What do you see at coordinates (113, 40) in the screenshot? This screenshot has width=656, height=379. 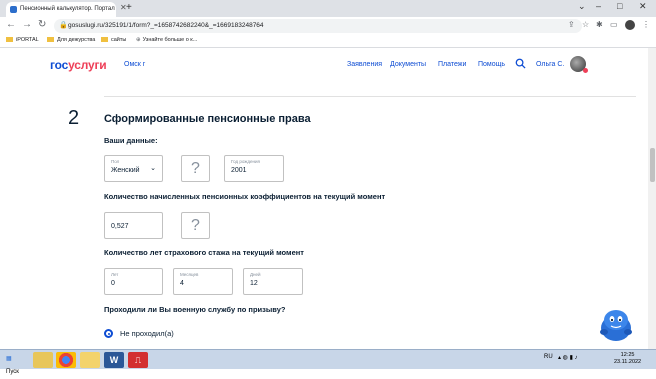 I see `bookmark-item: сайты` at bounding box center [113, 40].